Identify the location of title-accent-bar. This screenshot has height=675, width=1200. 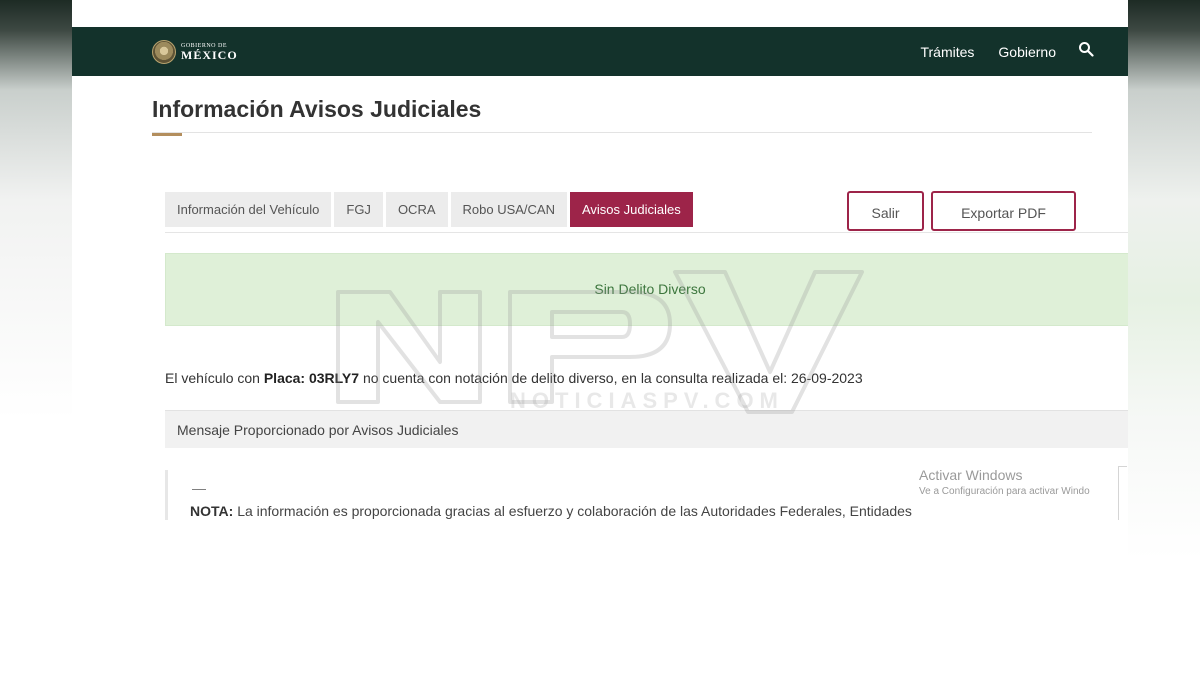
(167, 134).